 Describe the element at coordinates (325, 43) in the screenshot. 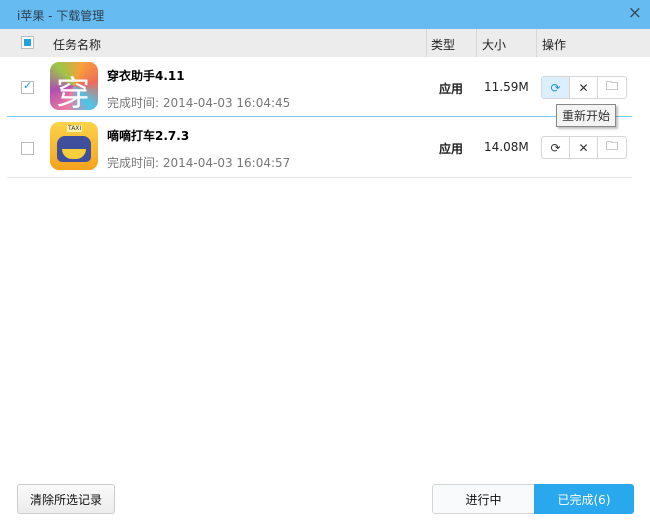

I see `table-header: 任务名称 类型 大小 操作` at that location.